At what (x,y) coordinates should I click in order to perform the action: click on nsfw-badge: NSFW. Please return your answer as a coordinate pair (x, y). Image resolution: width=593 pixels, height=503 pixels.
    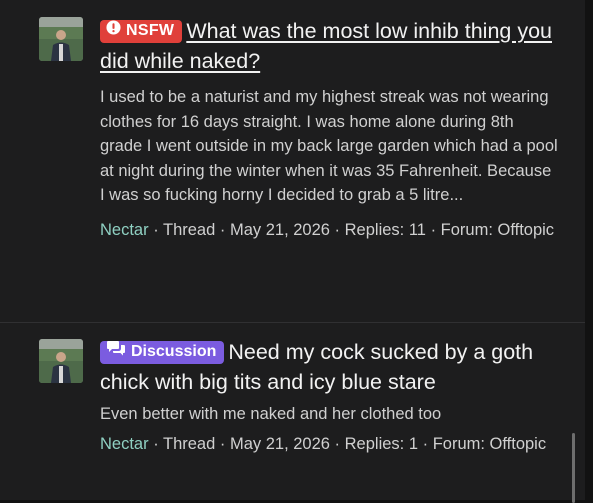
    Looking at the image, I should click on (141, 31).